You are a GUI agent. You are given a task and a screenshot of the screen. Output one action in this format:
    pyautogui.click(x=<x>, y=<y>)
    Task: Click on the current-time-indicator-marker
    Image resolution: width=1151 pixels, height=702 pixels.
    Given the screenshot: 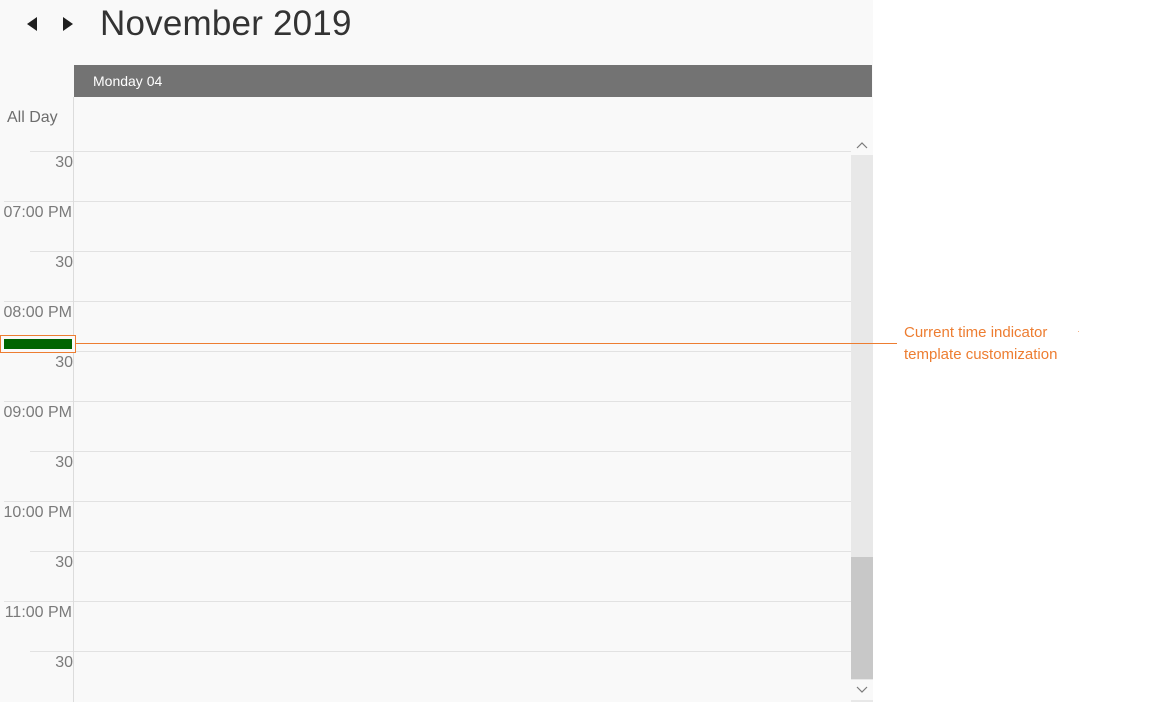 What is the action you would take?
    pyautogui.click(x=38, y=344)
    